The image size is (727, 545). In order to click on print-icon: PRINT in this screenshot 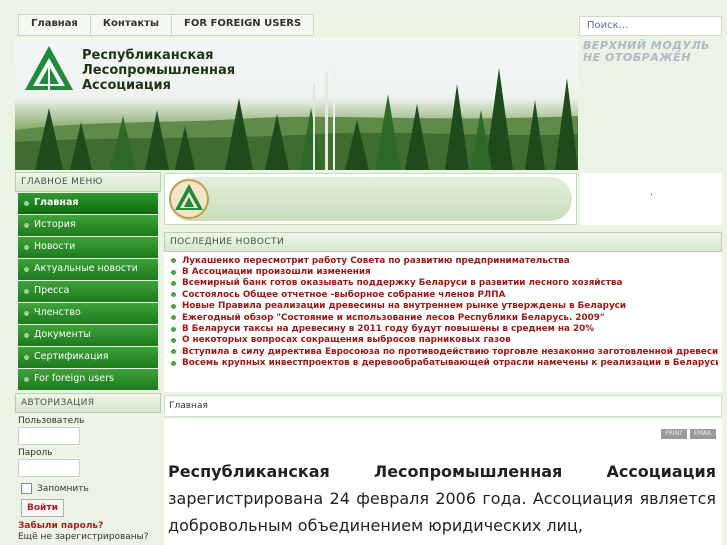, I will do `click(674, 434)`.